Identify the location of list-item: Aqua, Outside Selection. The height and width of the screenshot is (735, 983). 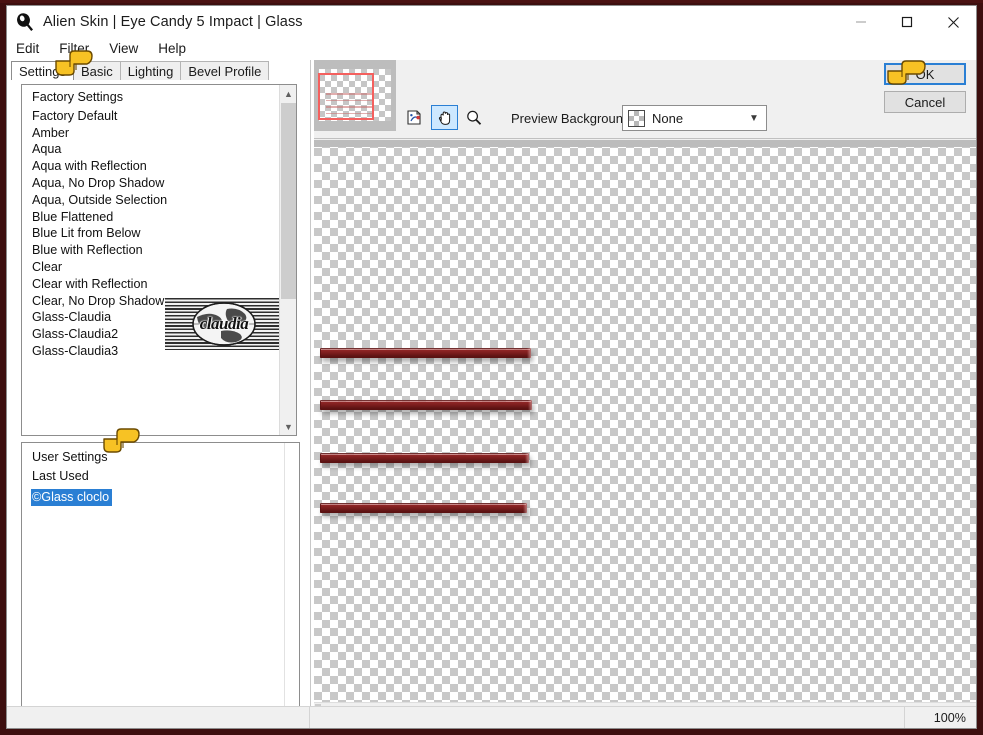
(155, 200).